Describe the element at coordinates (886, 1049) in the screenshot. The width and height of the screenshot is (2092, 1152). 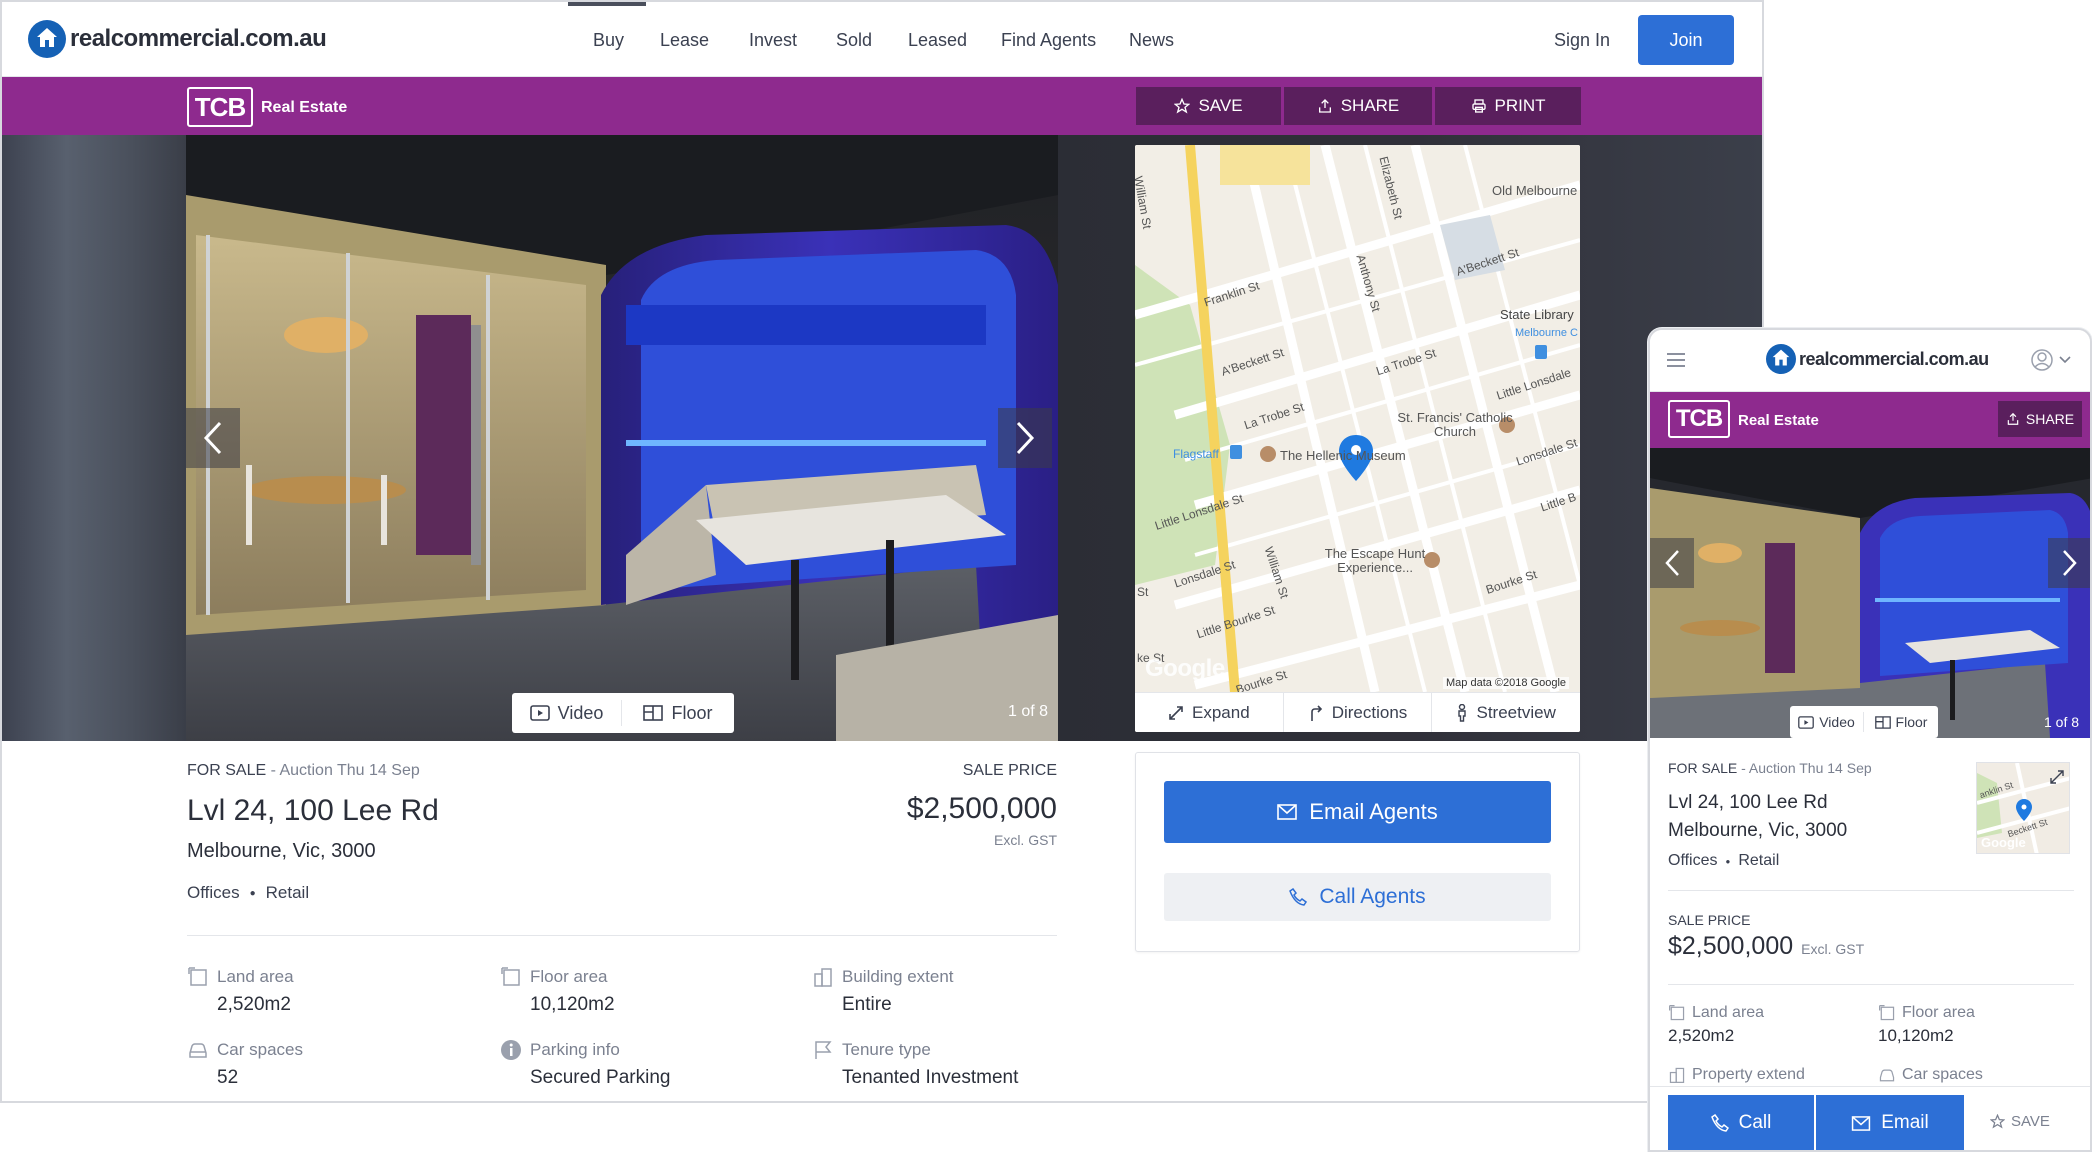
I see `feature-label: Tenure type` at that location.